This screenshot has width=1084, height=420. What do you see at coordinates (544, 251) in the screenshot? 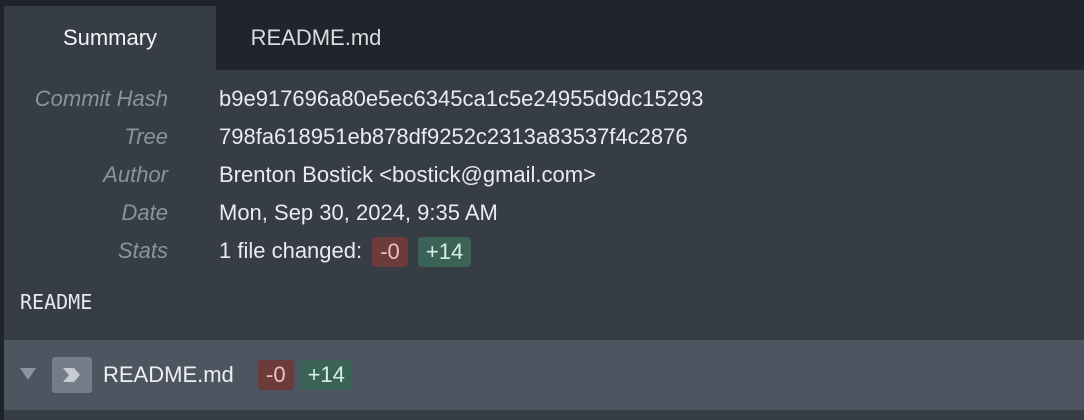
I see `stats-row: Stats 1 file changed: -0 +14` at bounding box center [544, 251].